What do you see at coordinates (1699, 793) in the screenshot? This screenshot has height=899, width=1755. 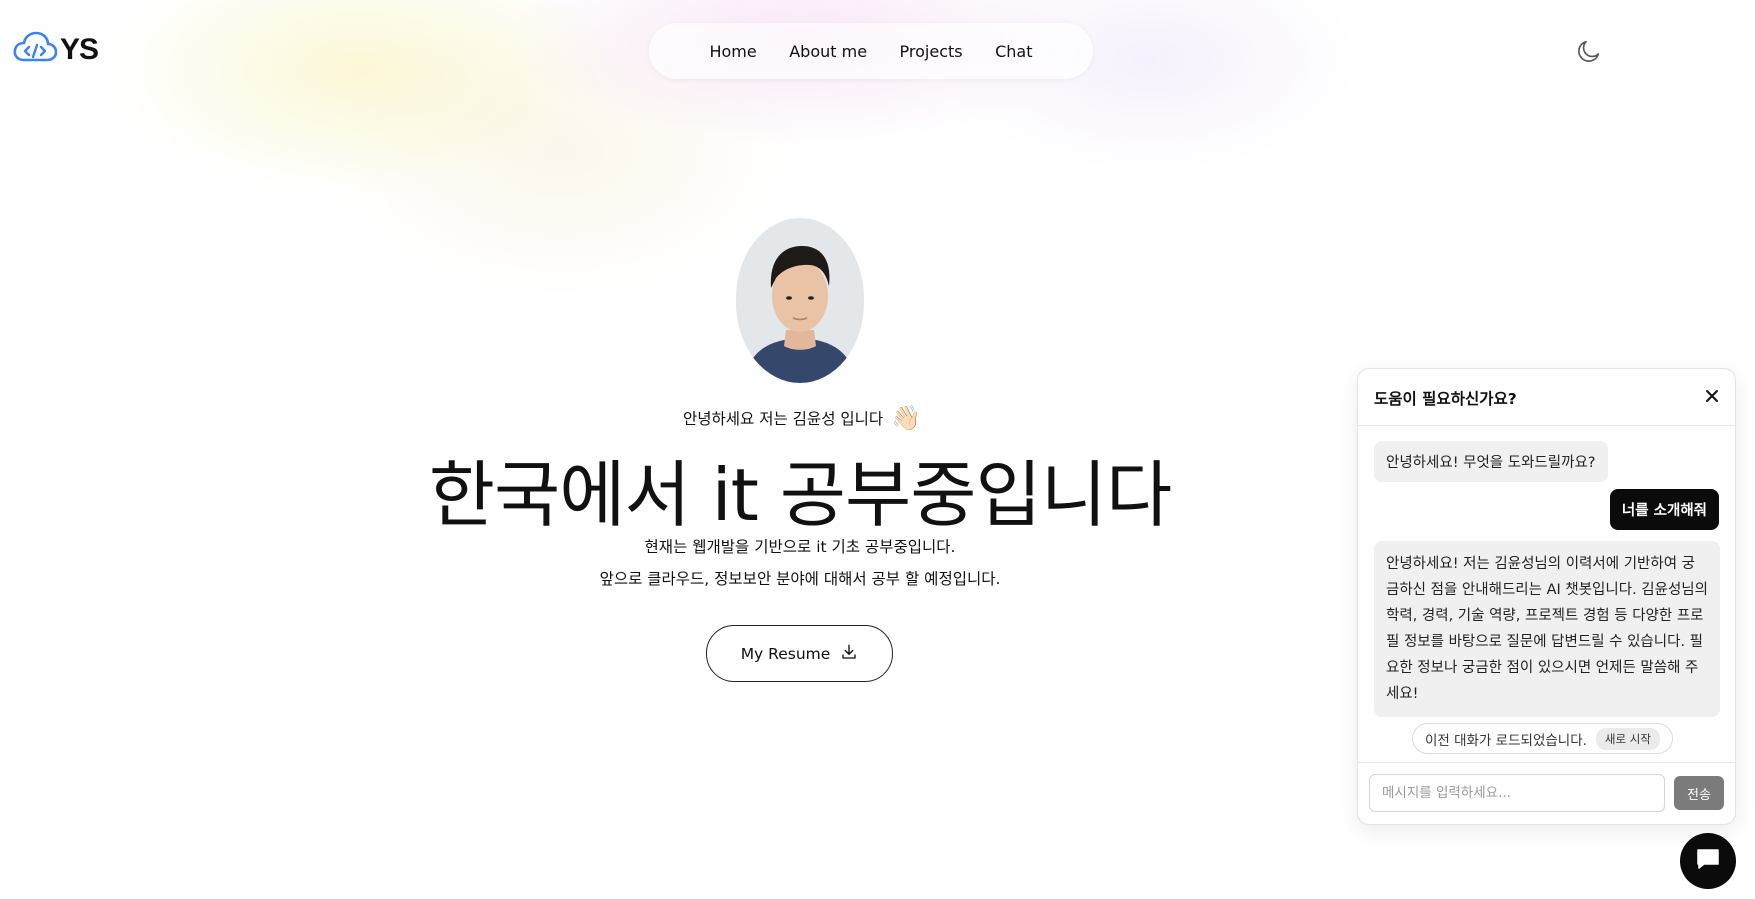 I see `send-button: 전송` at bounding box center [1699, 793].